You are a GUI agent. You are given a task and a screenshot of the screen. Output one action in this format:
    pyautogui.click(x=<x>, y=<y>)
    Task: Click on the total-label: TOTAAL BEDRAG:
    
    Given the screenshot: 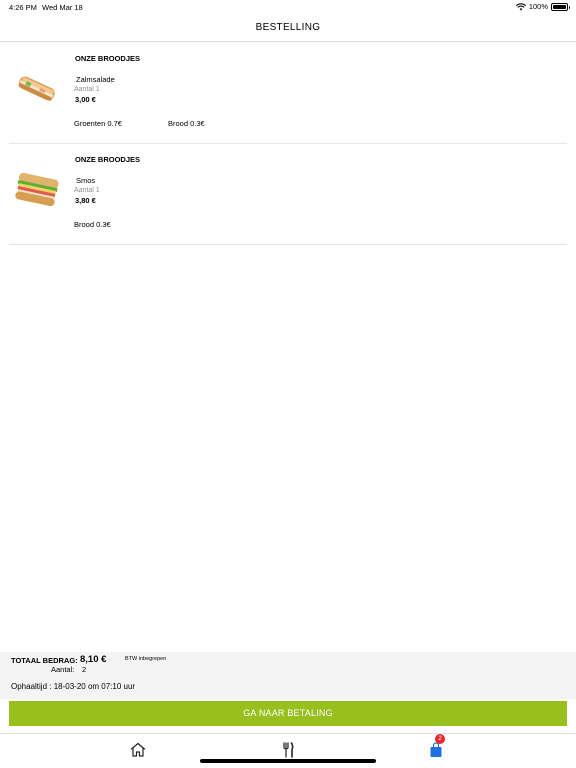 What is the action you would take?
    pyautogui.click(x=44, y=660)
    